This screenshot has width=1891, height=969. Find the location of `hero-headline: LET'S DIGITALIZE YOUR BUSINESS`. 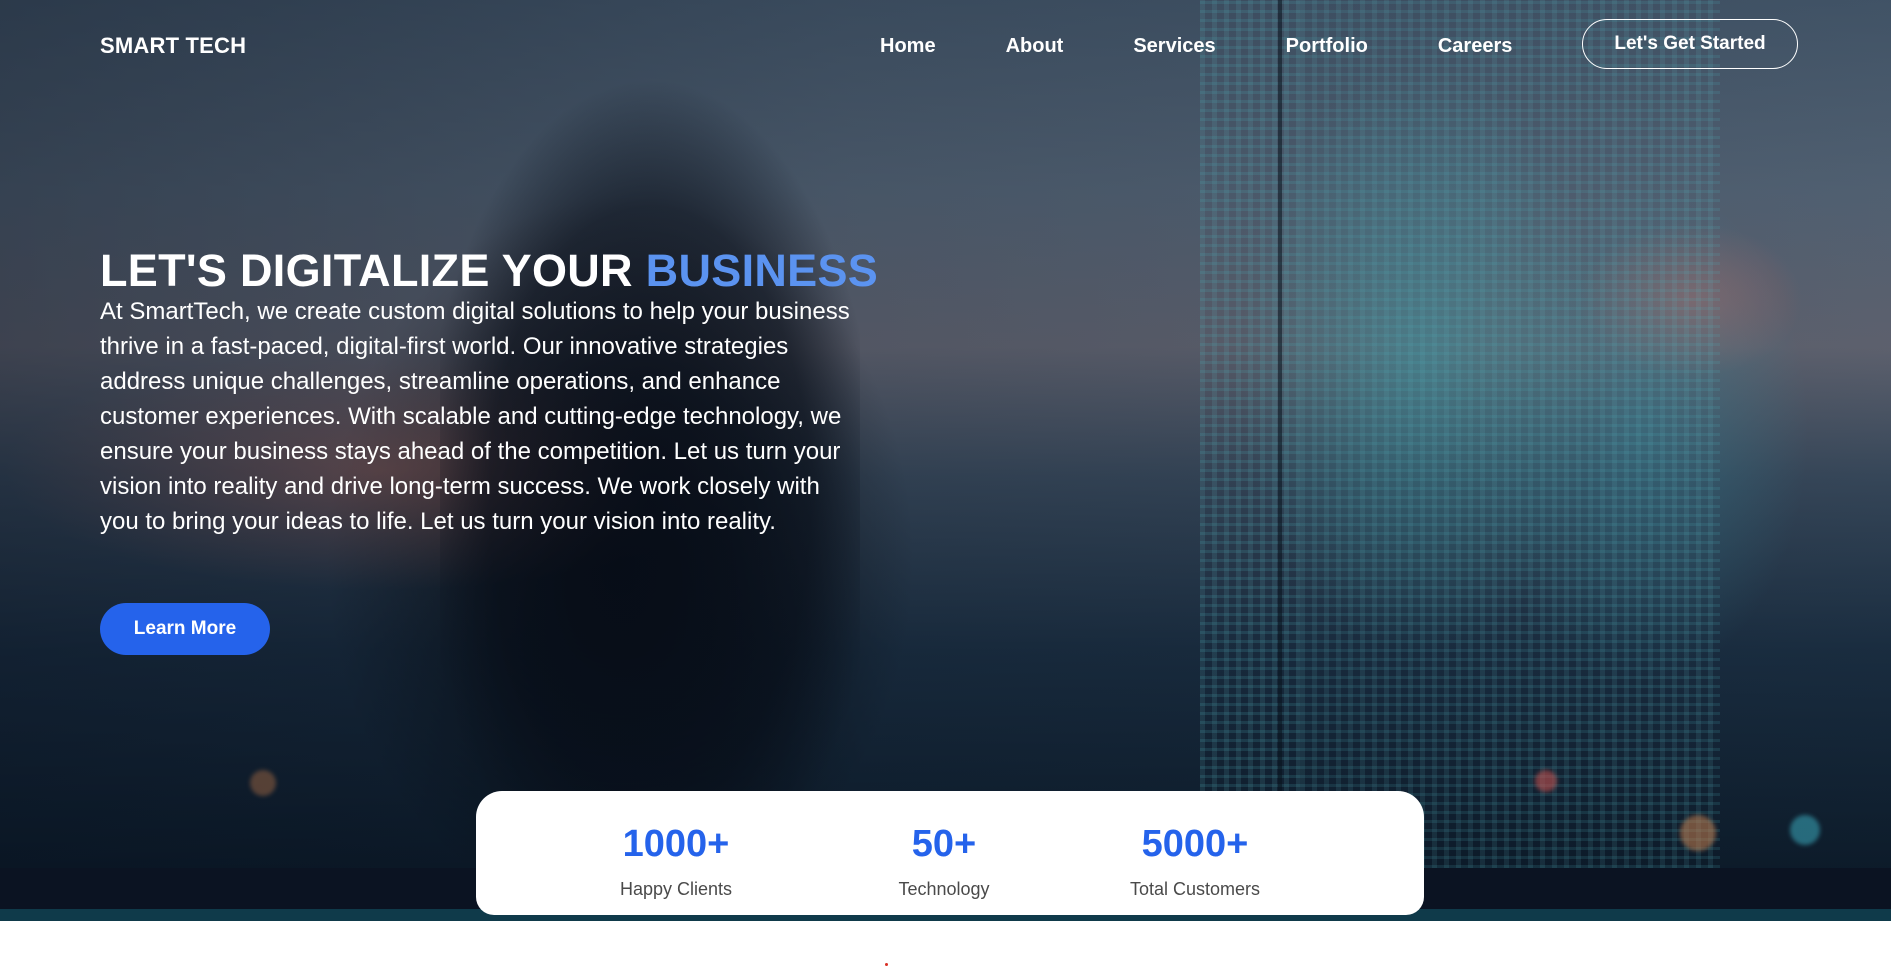

hero-headline: LET'S DIGITALIZE YOUR BUSINESS is located at coordinates (489, 271).